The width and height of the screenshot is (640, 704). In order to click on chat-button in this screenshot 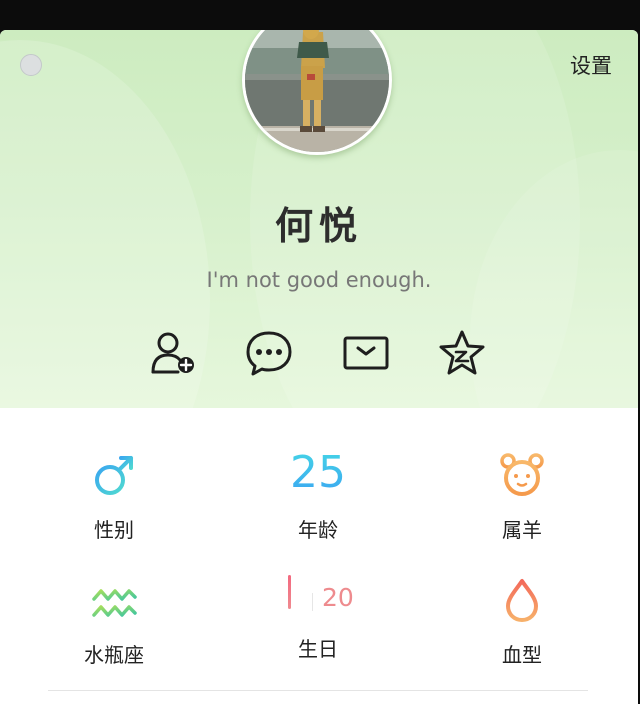, I will do `click(269, 353)`.